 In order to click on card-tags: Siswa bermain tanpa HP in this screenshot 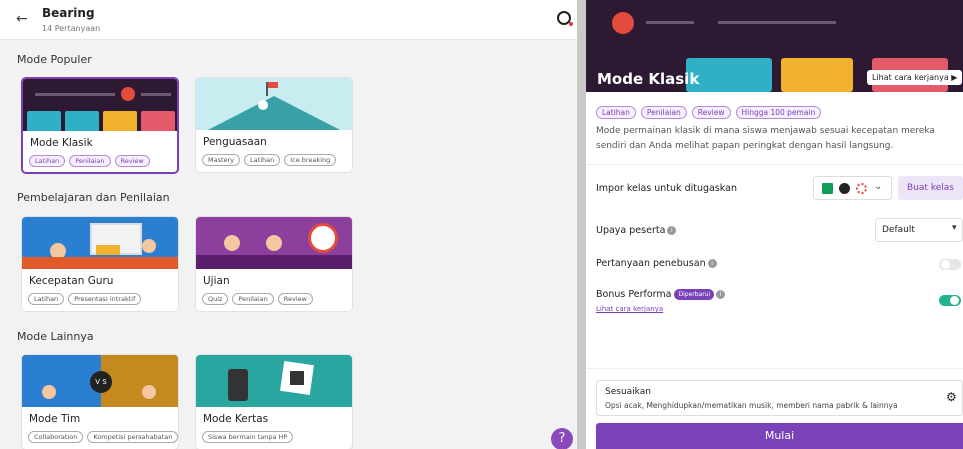, I will do `click(248, 437)`.